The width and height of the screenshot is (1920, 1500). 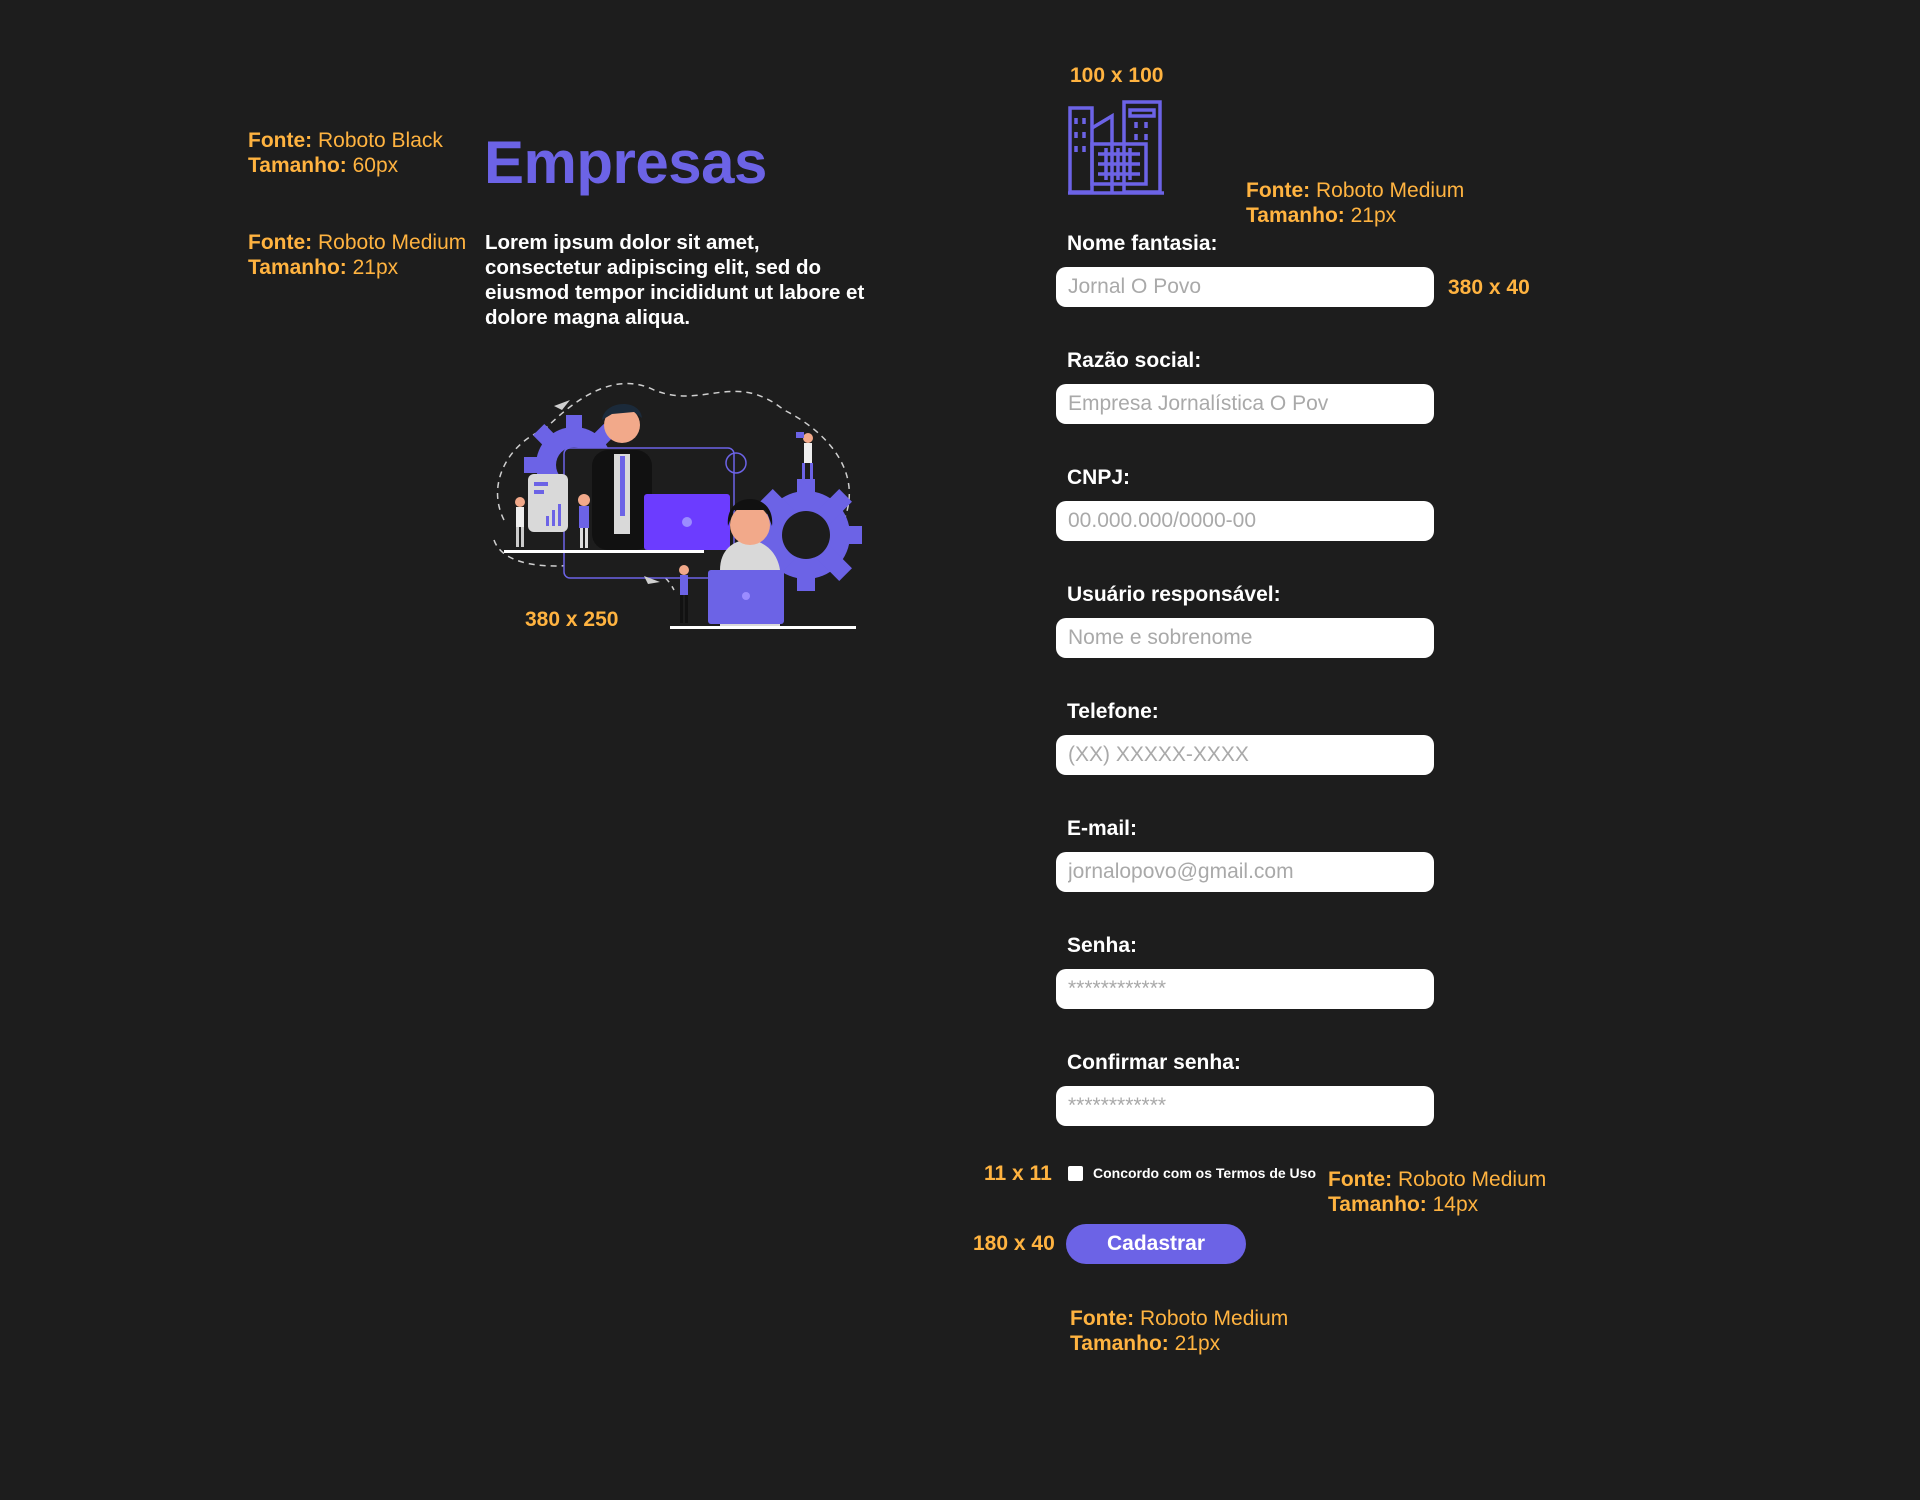 I want to click on terms-row: Concordo com os Termos de Uso, so click(x=1192, y=1173).